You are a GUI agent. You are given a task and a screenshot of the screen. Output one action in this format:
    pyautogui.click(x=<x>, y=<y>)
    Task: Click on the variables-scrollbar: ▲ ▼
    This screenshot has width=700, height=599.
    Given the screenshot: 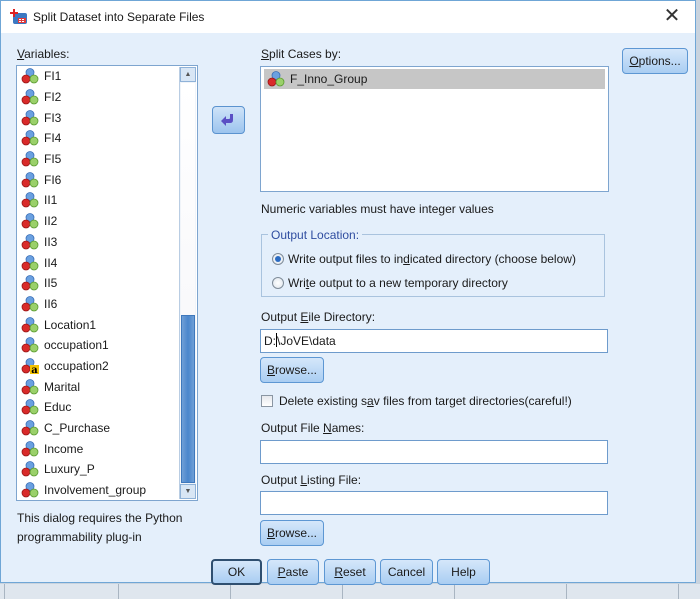 What is the action you would take?
    pyautogui.click(x=187, y=283)
    